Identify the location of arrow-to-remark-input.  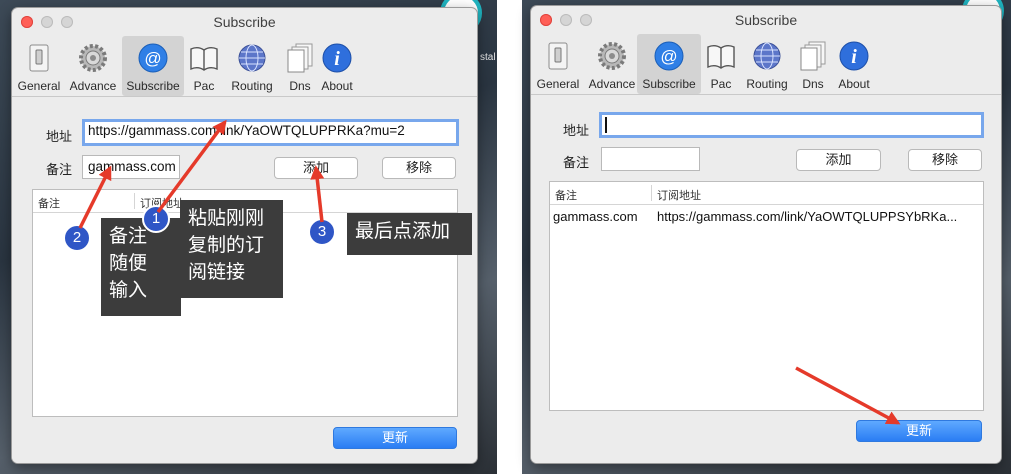
(95, 197).